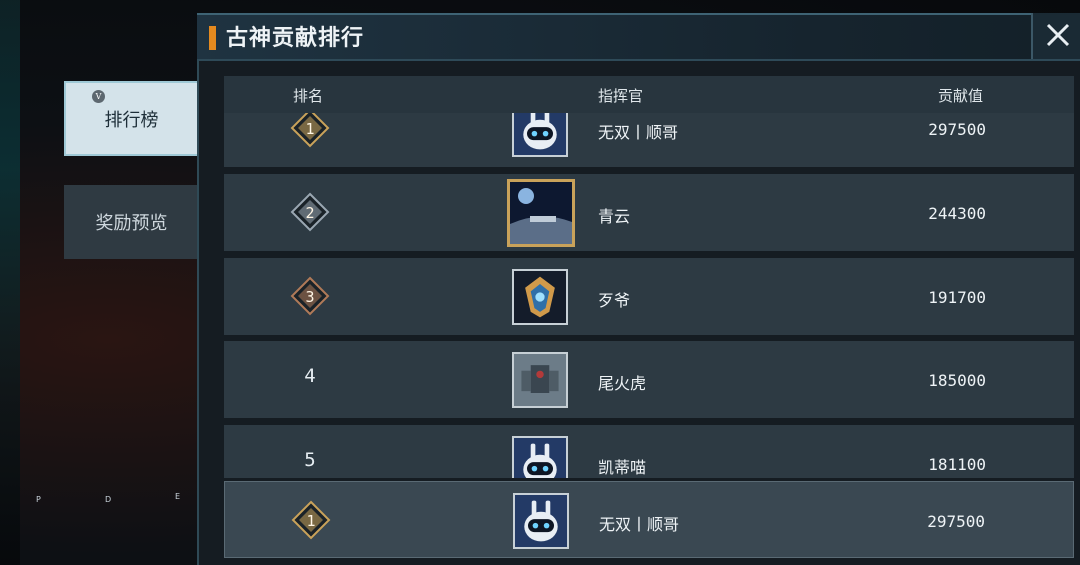 This screenshot has width=1080, height=565. I want to click on mech-avatar, so click(540, 380).